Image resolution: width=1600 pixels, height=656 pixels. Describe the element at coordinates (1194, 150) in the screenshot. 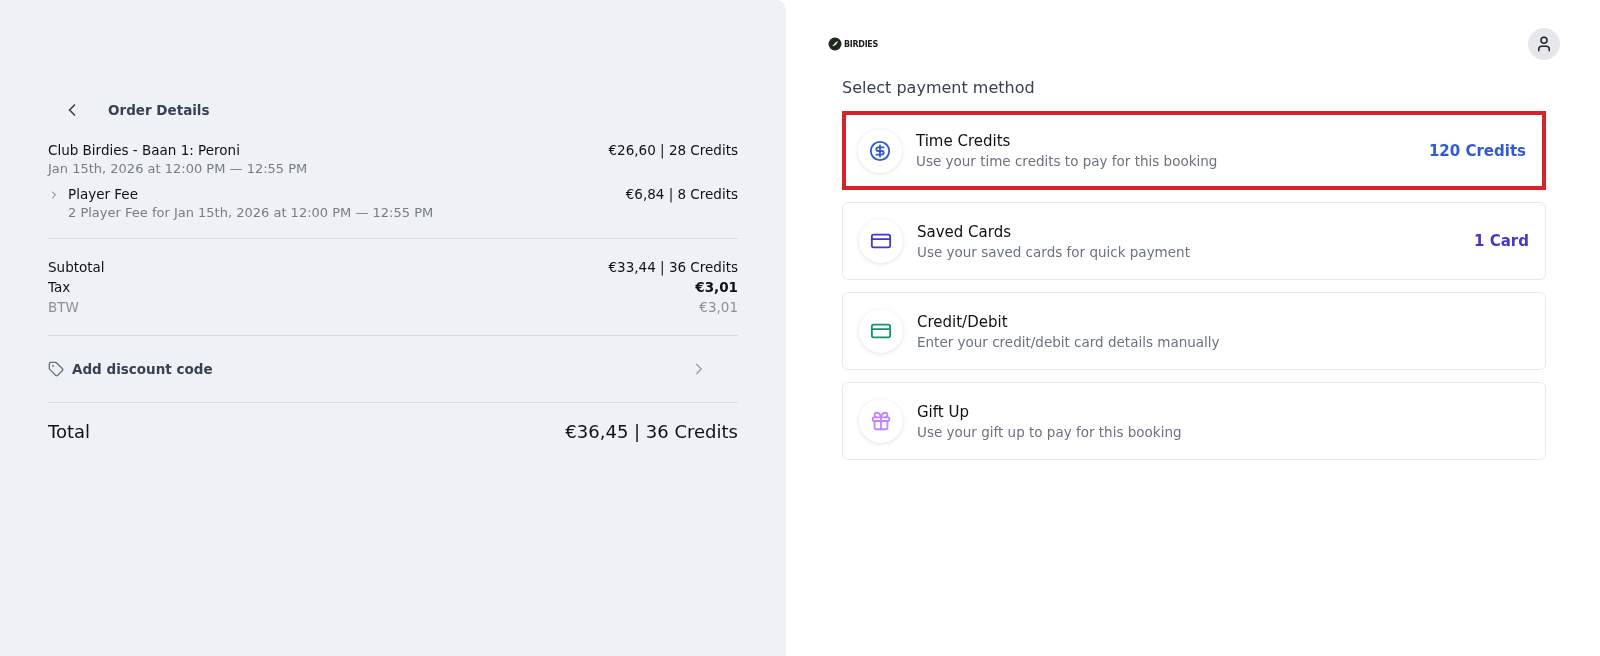

I see `payment-method-card: Time Credits Use your time credits to pay for this booking 120 Credits` at that location.